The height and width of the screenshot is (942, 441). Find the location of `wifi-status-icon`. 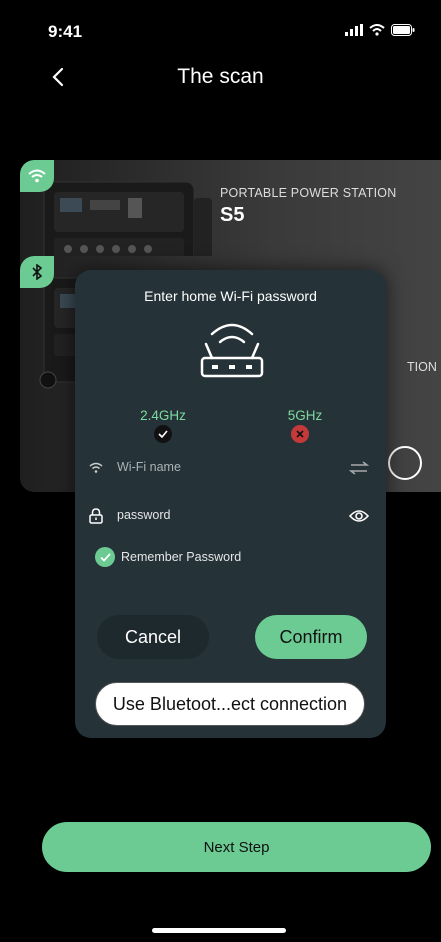

wifi-status-icon is located at coordinates (377, 30).